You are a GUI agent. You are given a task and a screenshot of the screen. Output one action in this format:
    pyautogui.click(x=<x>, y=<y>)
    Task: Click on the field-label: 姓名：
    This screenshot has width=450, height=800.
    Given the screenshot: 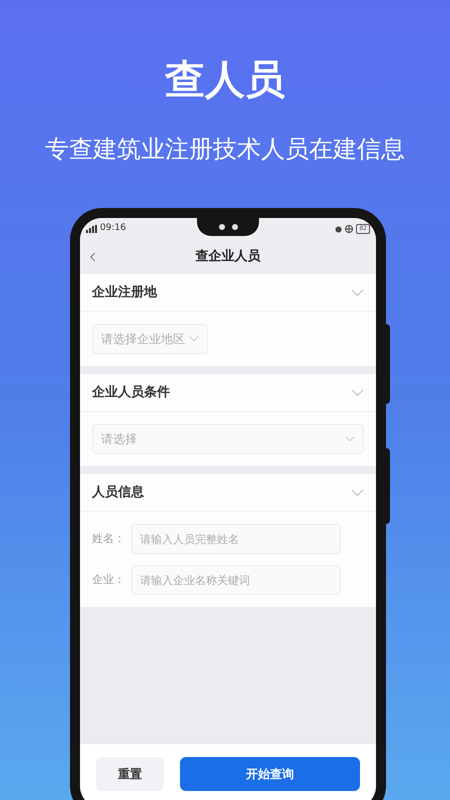 What is the action you would take?
    pyautogui.click(x=109, y=538)
    